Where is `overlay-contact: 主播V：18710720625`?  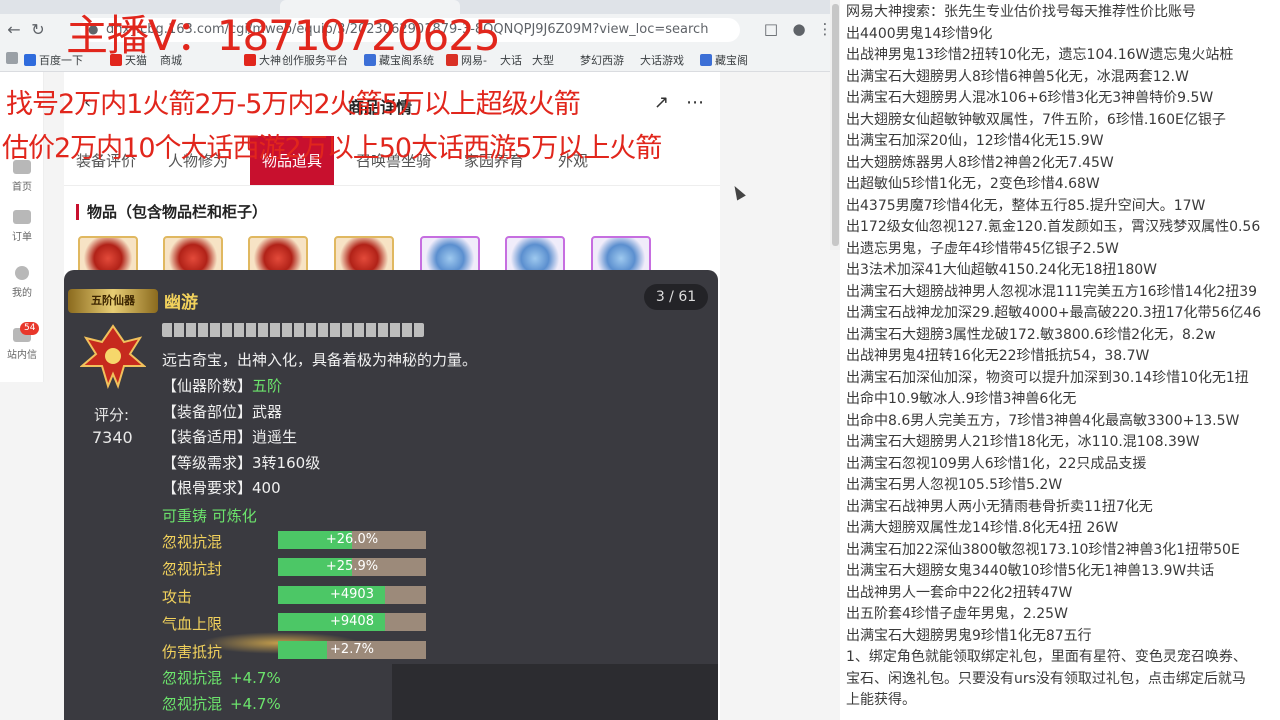
overlay-contact: 主播V：18710720625 is located at coordinates (283, 35).